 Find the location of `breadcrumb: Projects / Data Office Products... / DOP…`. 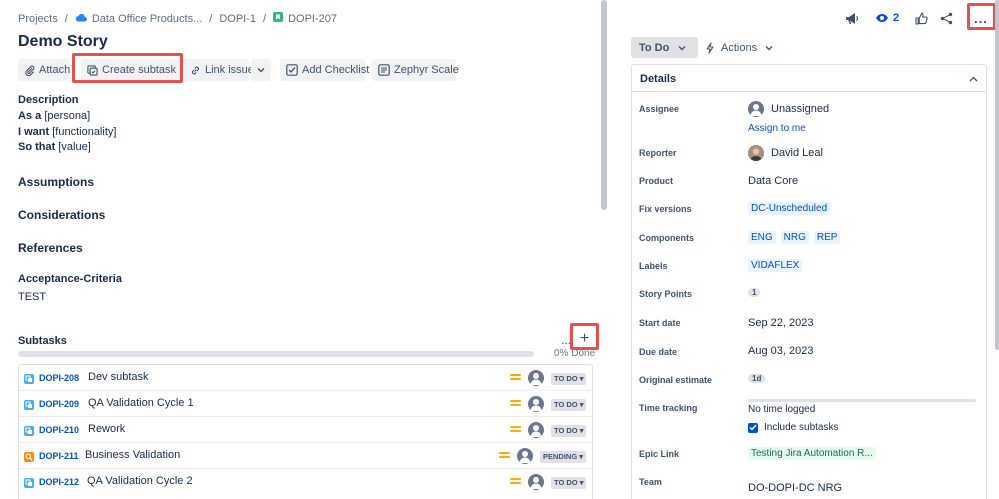

breadcrumb: Projects / Data Office Products... / DOP… is located at coordinates (177, 18).